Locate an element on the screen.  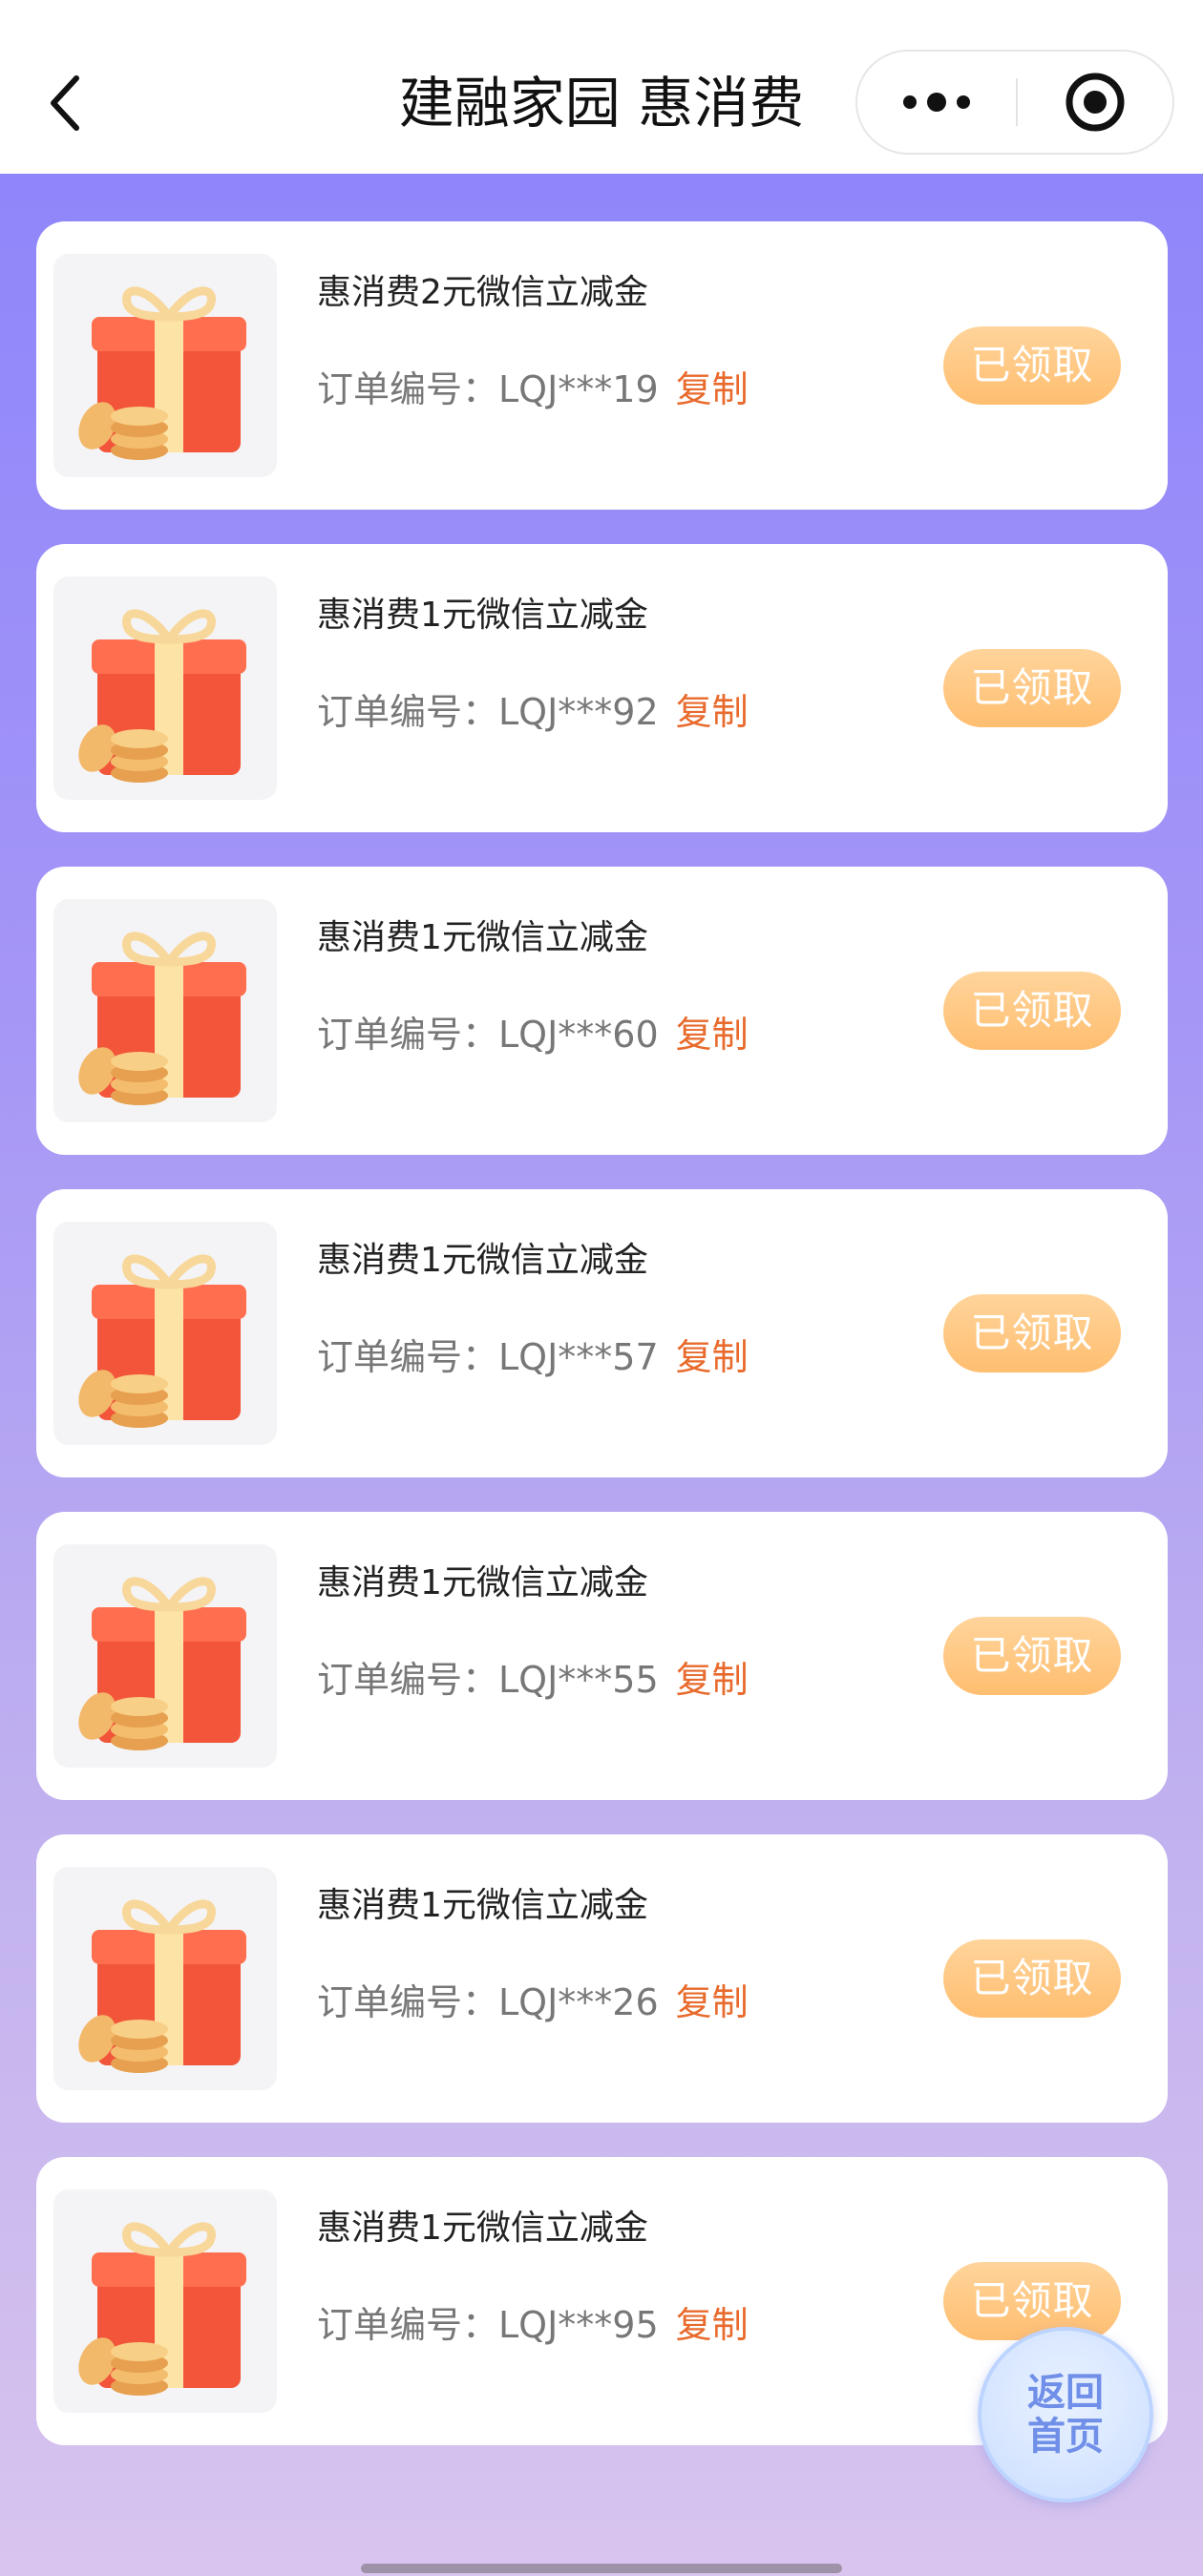
order-number: LQJ***26 is located at coordinates (579, 2002).